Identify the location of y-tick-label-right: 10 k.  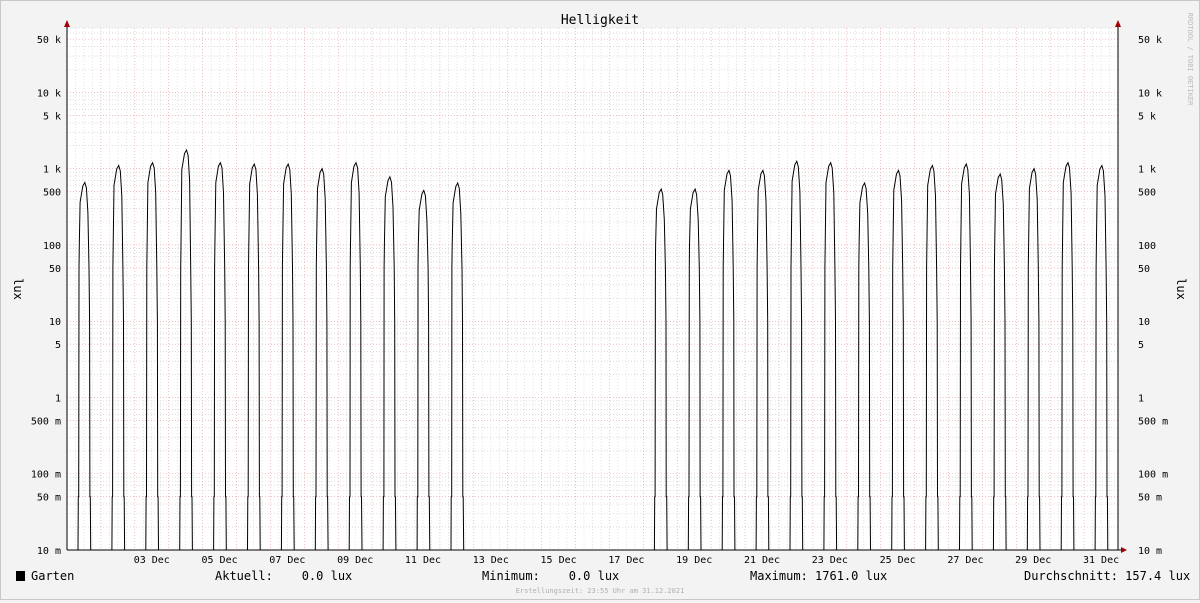
(1150, 93).